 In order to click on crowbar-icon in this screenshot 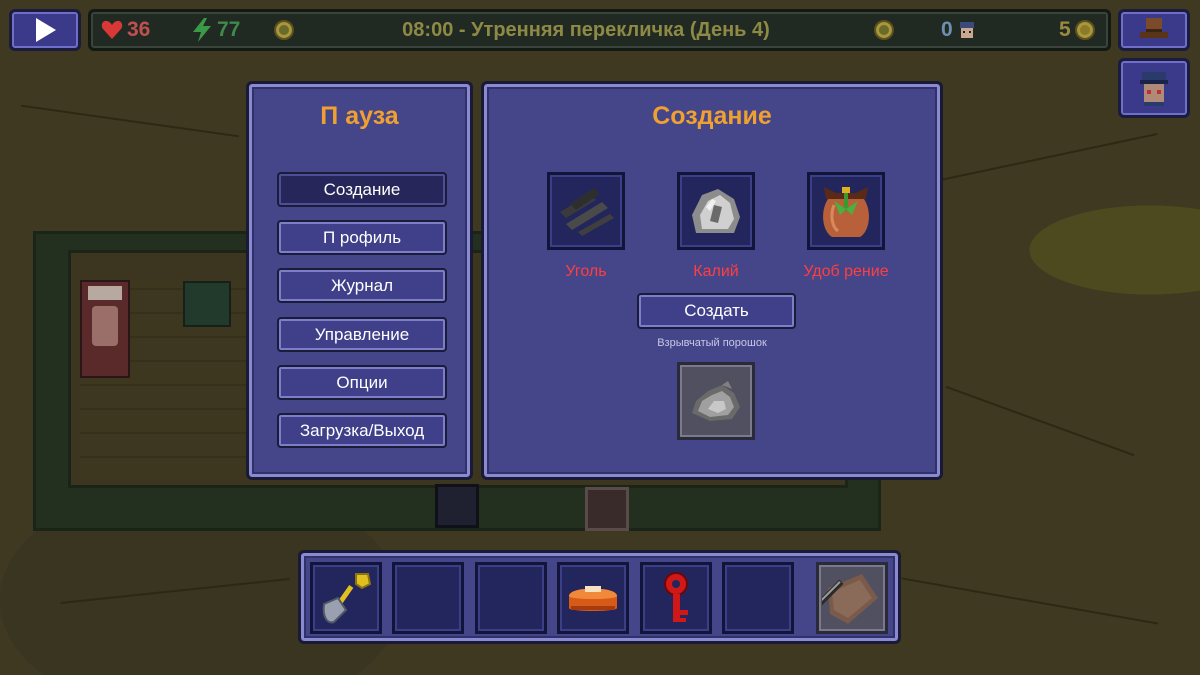, I will do `click(850, 599)`.